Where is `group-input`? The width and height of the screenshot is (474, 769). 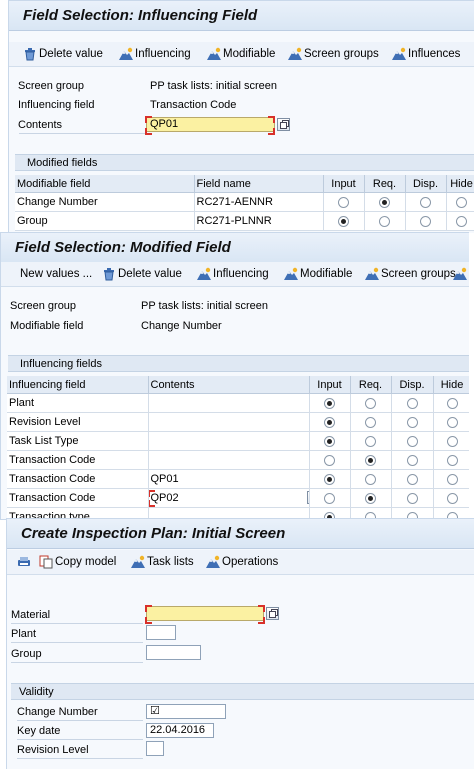 group-input is located at coordinates (173, 652).